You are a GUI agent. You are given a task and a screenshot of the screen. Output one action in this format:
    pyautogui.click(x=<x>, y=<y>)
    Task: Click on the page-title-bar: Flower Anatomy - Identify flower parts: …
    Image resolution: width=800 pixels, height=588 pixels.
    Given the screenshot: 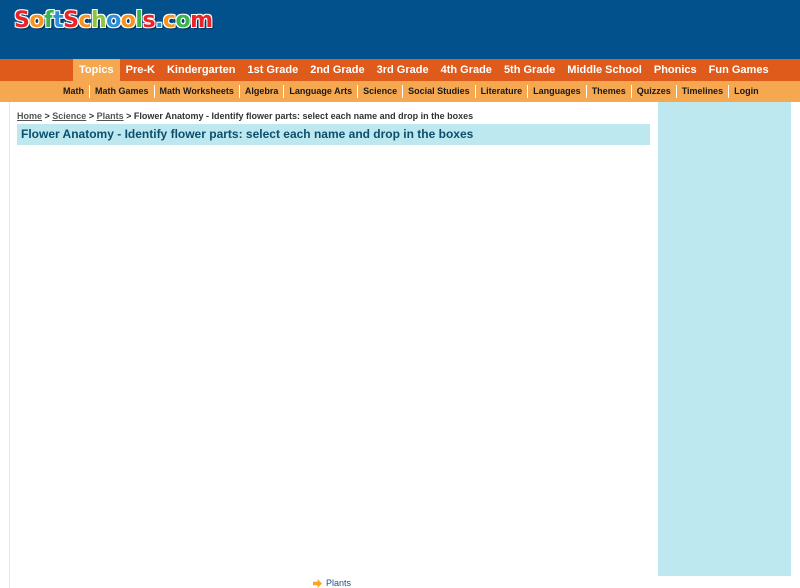 What is the action you would take?
    pyautogui.click(x=333, y=134)
    